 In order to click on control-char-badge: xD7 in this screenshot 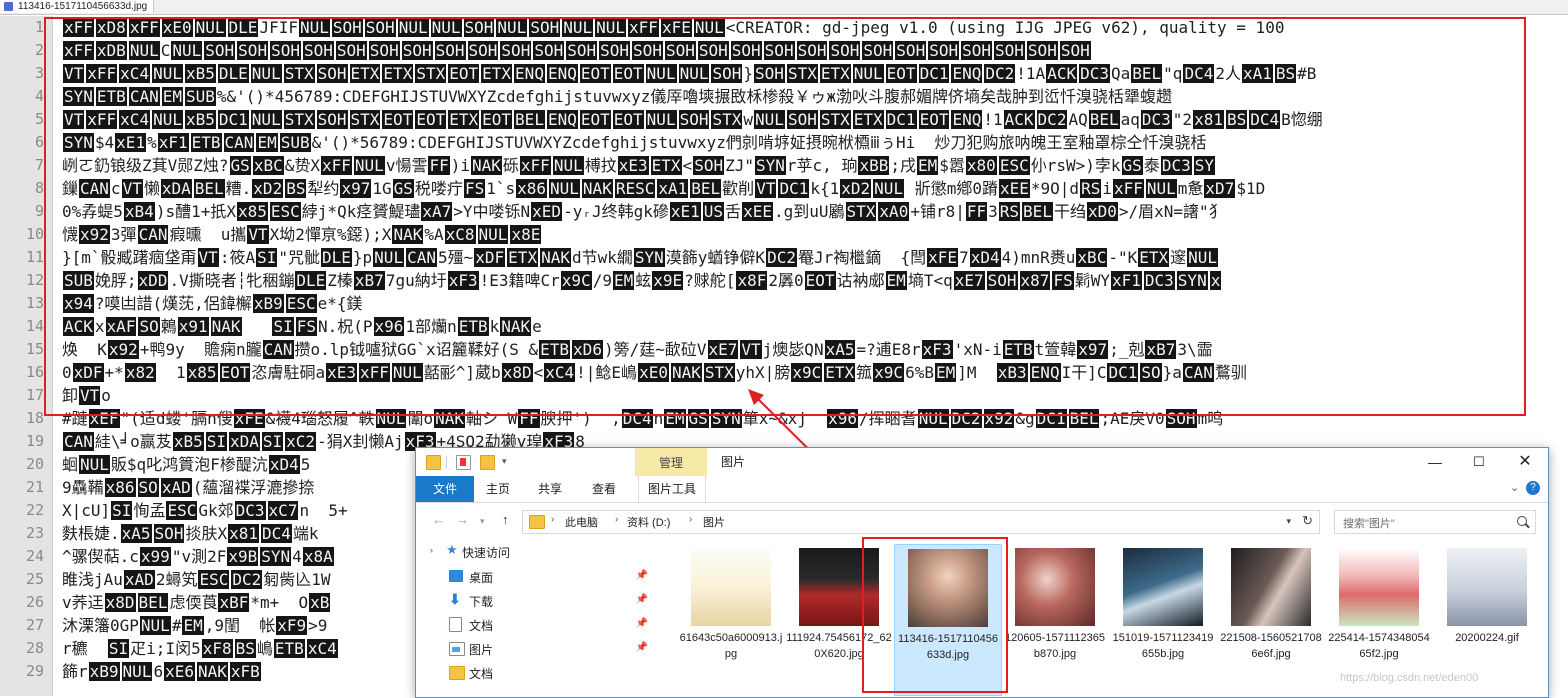, I will do `click(1220, 188)`.